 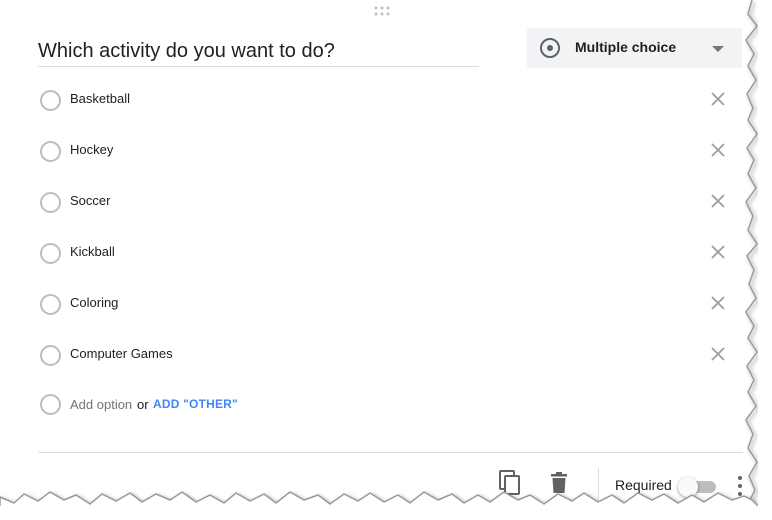 I want to click on option-label: Computer Games, so click(x=121, y=353).